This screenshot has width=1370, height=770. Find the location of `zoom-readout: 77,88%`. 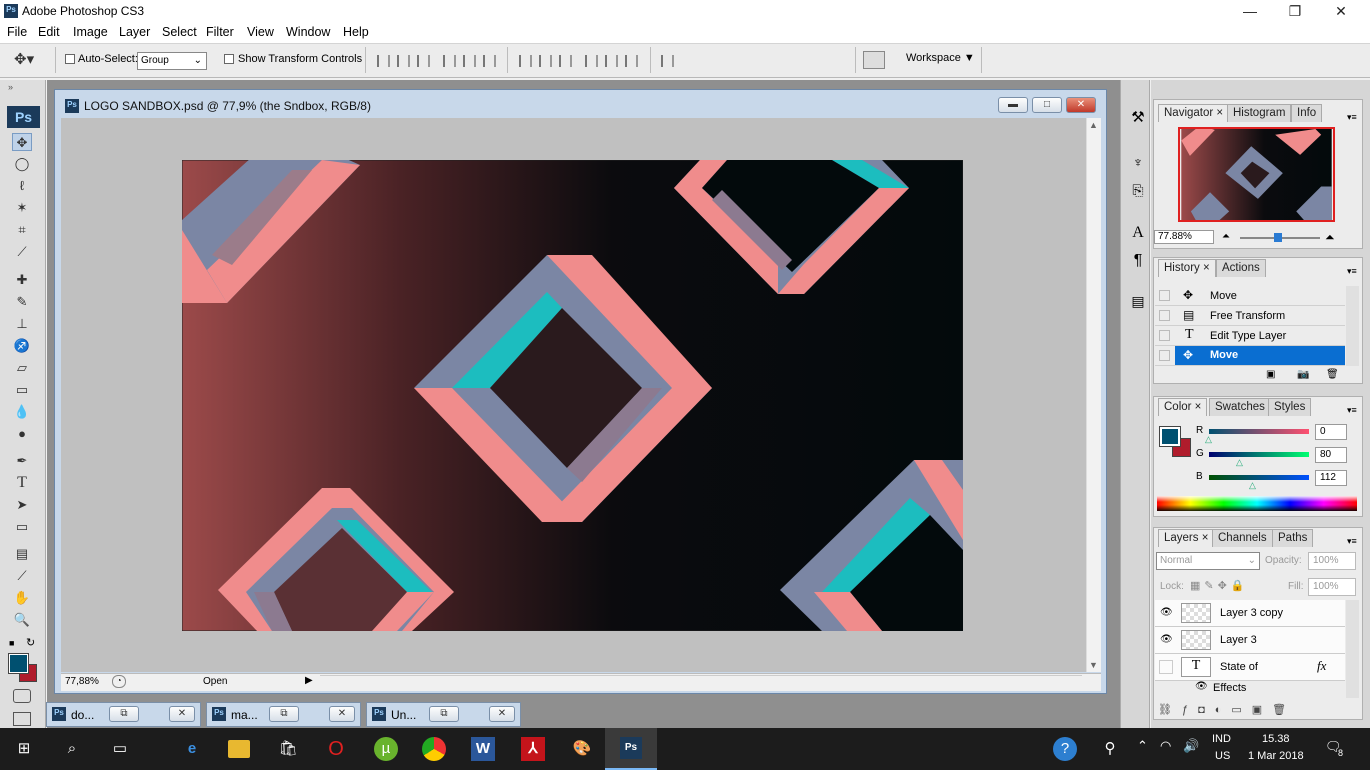

zoom-readout: 77,88% is located at coordinates (85, 681).